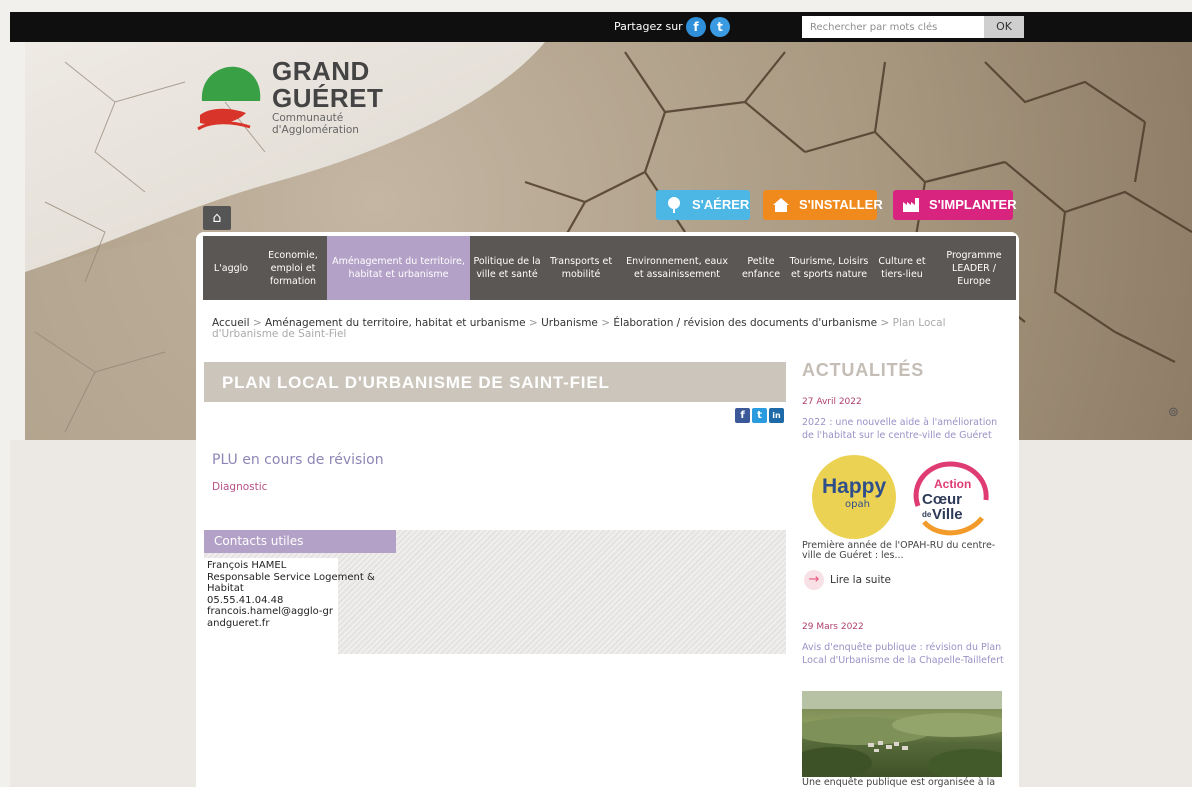 This screenshot has width=1192, height=787. What do you see at coordinates (229, 99) in the screenshot?
I see `grand-gueret-logo-icon` at bounding box center [229, 99].